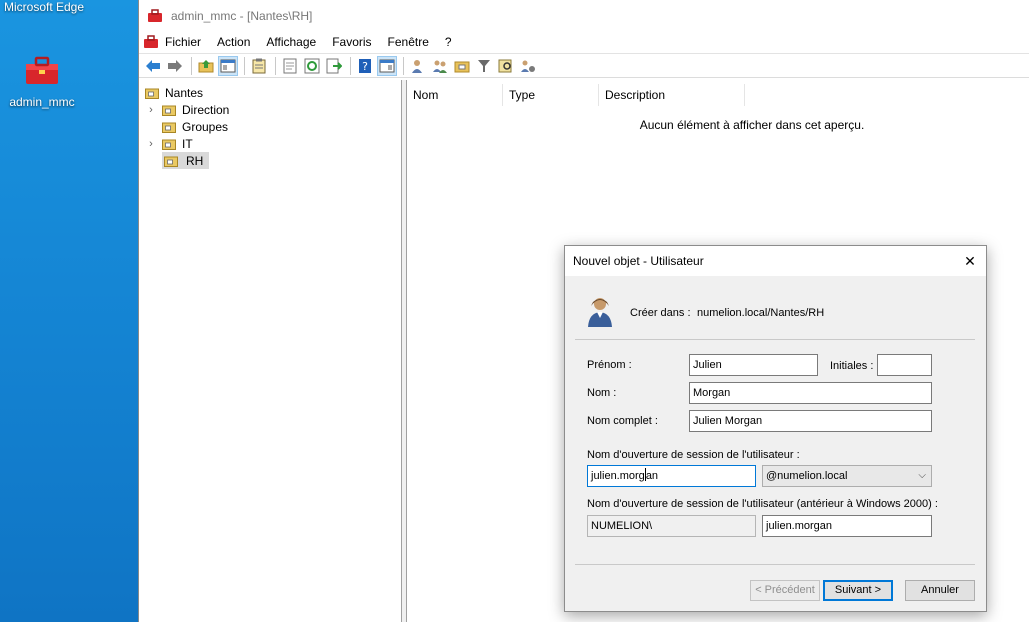  I want to click on find-button, so click(506, 66).